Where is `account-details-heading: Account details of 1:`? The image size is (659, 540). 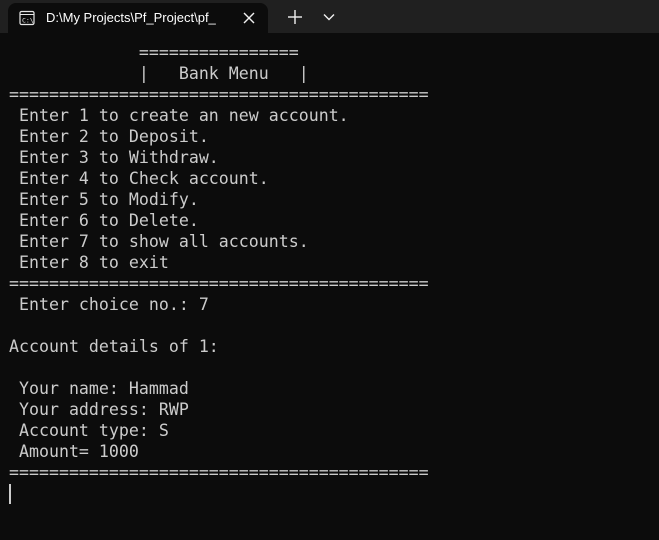
account-details-heading: Account details of 1: is located at coordinates (114, 346).